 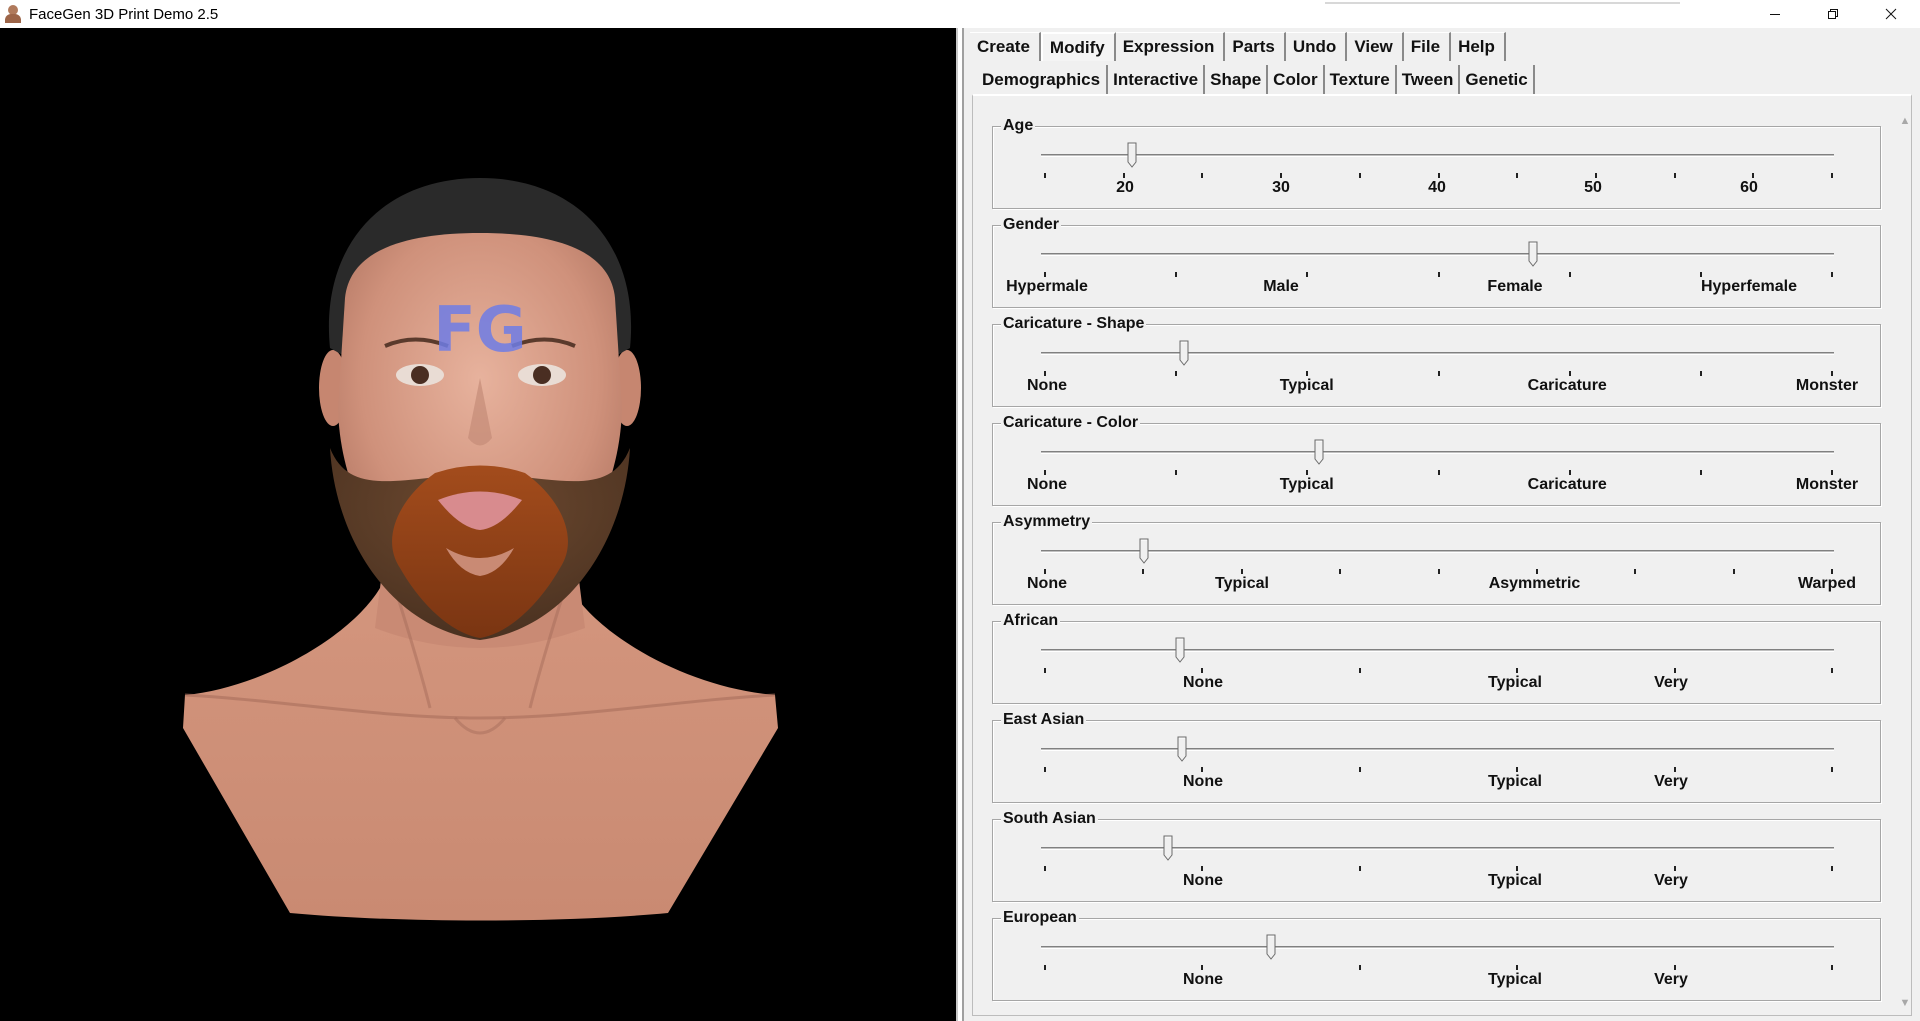 What do you see at coordinates (1437, 187) in the screenshot?
I see `tick-label: 40` at bounding box center [1437, 187].